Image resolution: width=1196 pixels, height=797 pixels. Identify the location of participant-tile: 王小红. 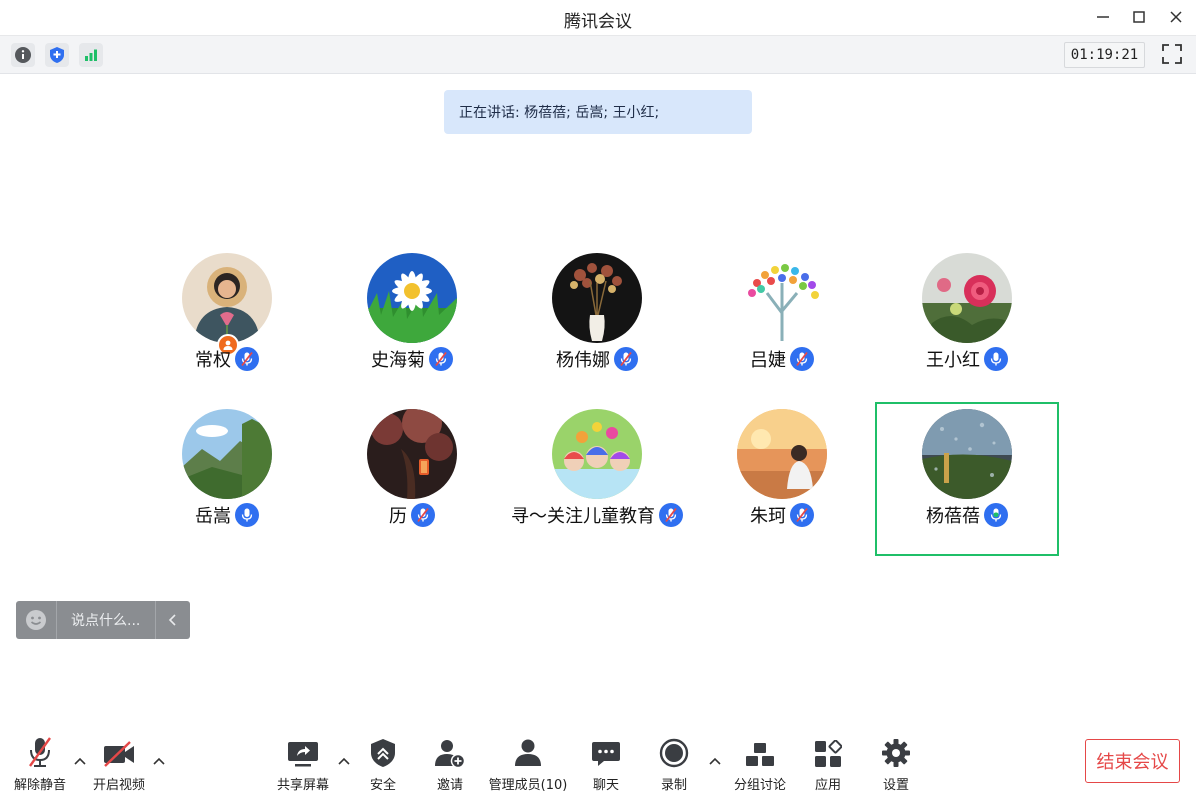
(967, 323).